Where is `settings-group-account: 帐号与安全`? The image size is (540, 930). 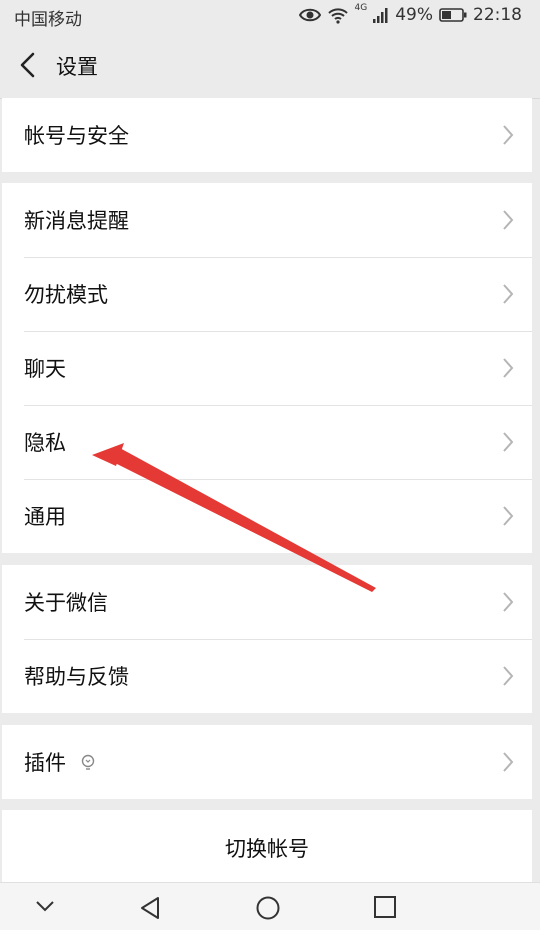 settings-group-account: 帐号与安全 is located at coordinates (267, 135).